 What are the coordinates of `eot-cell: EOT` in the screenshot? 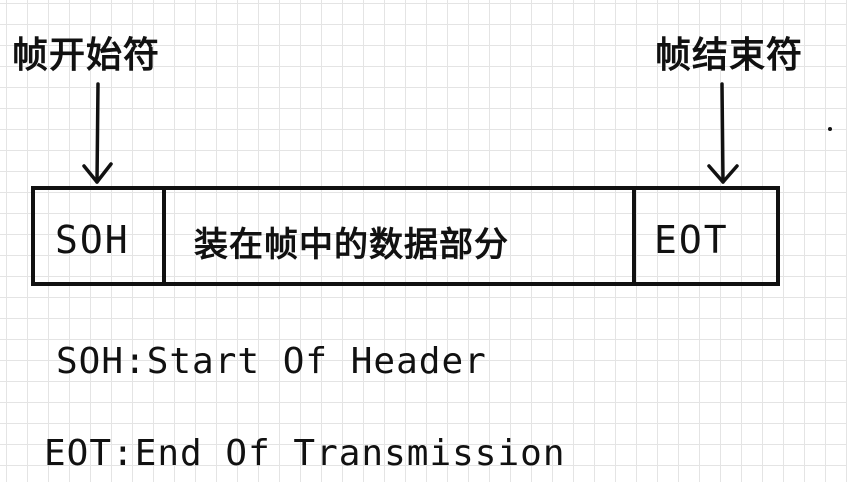 It's located at (708, 236).